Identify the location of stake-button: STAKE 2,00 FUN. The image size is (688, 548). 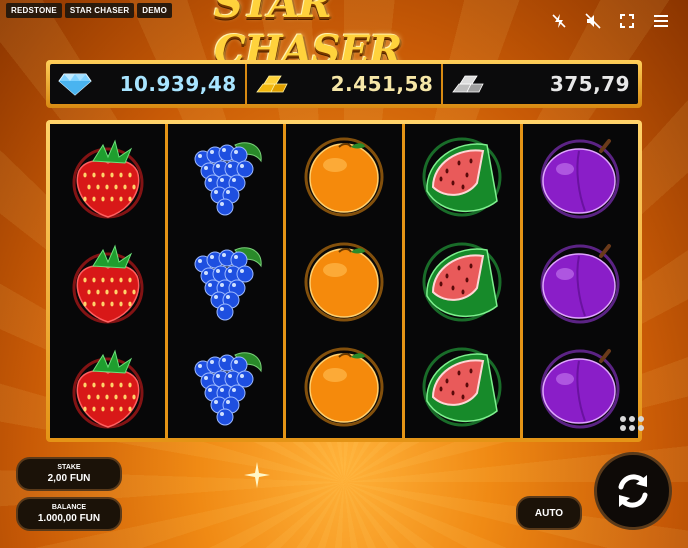
(69, 474).